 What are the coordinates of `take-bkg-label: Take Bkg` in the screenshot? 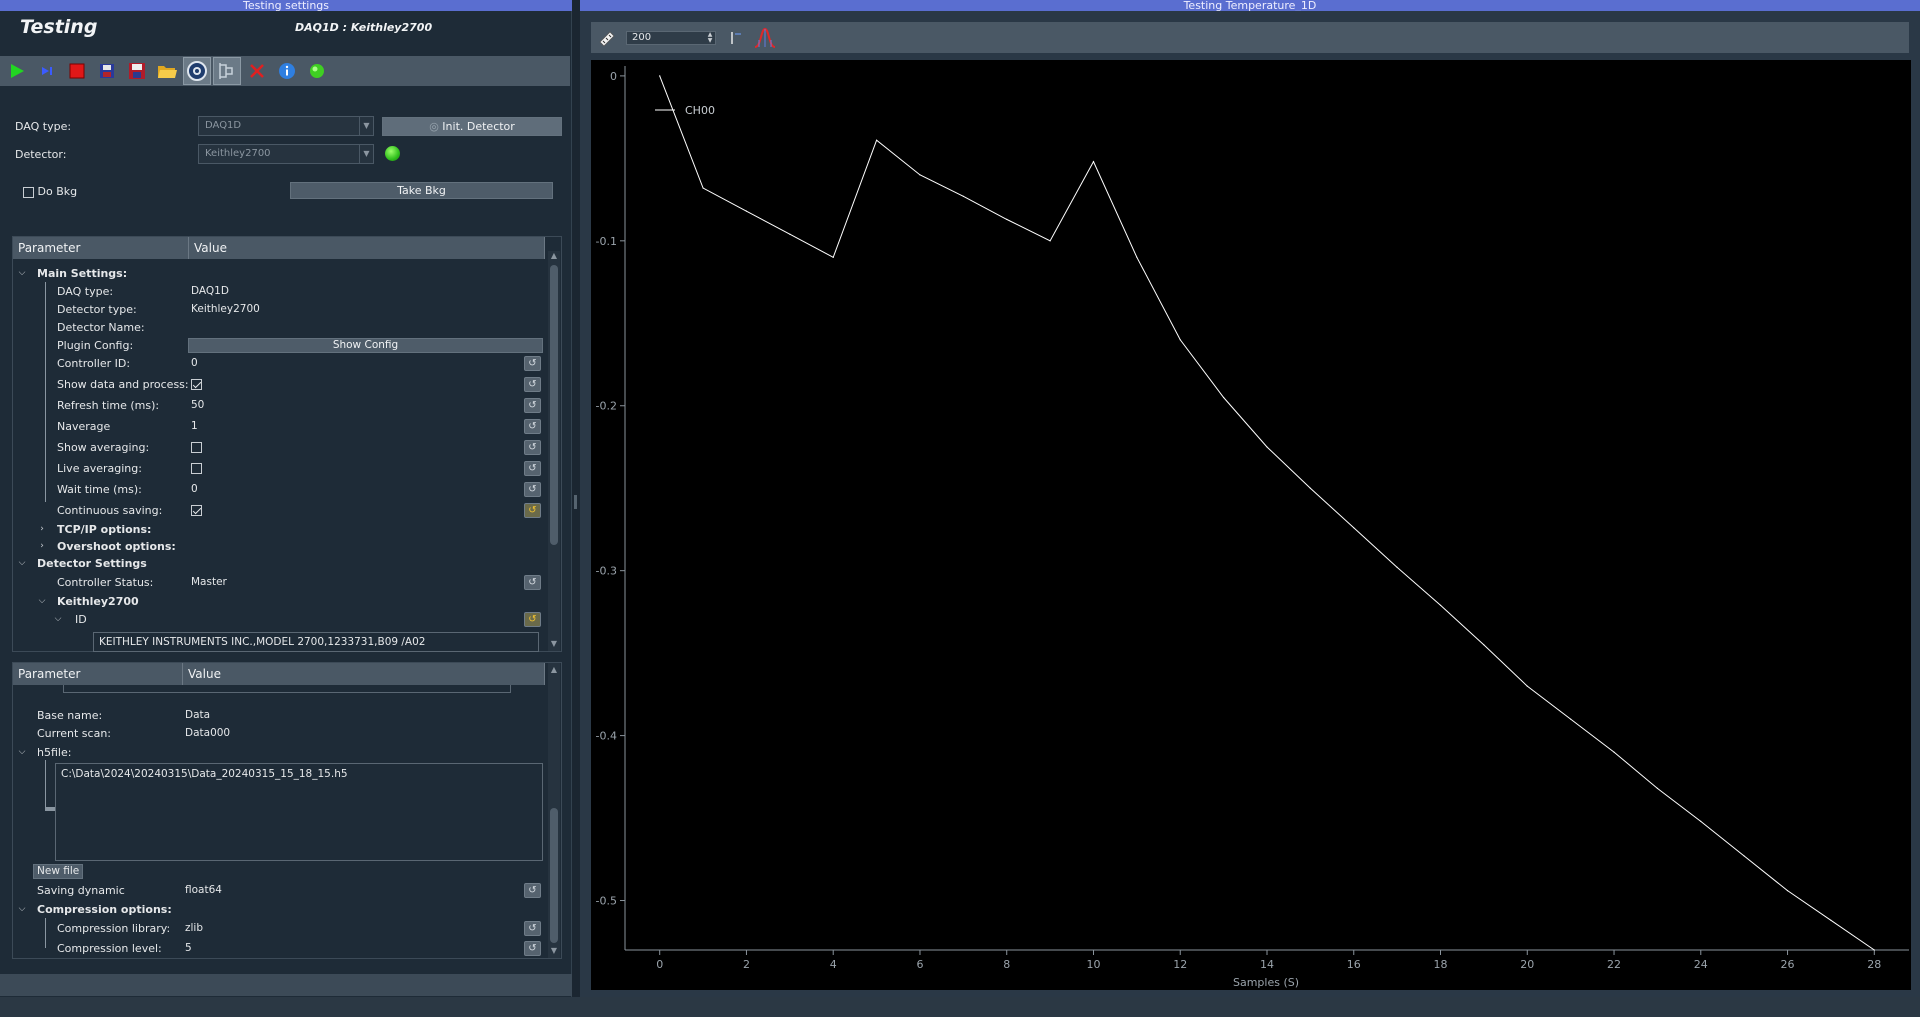 It's located at (421, 190).